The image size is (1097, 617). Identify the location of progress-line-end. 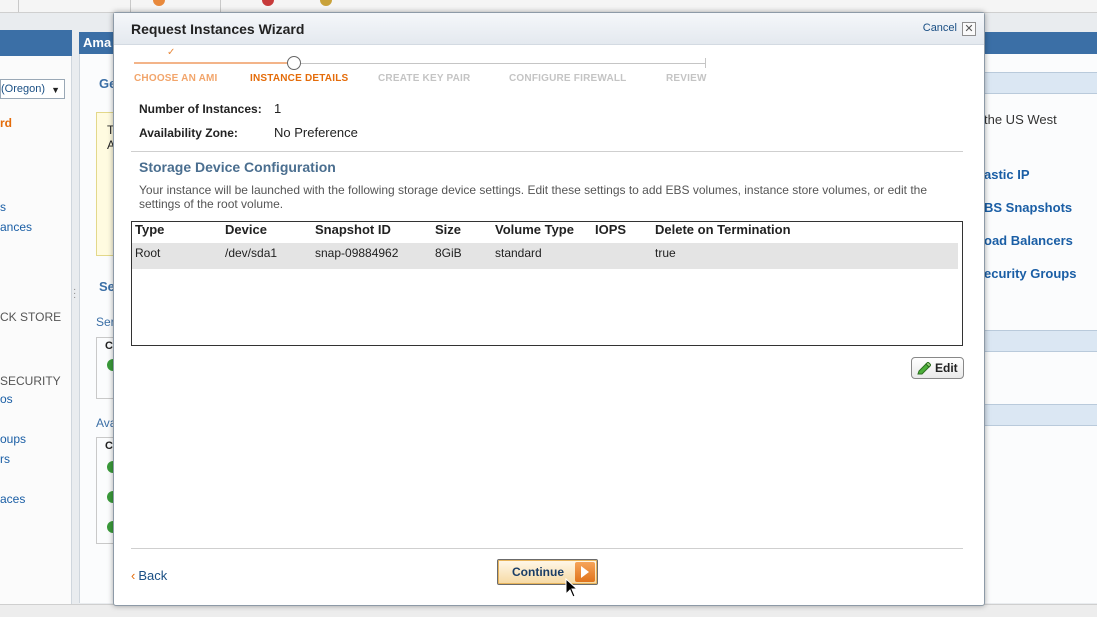
(705, 63).